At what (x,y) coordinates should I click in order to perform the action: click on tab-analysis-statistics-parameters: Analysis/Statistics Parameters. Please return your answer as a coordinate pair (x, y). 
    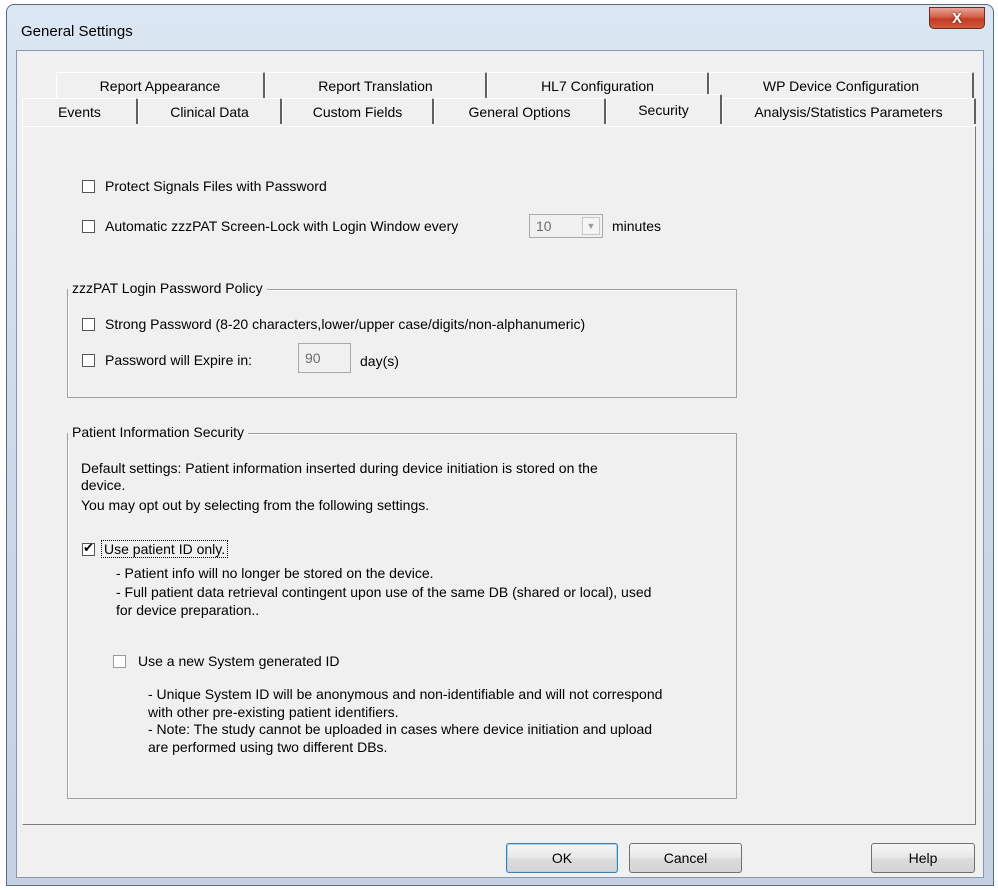
    Looking at the image, I should click on (849, 111).